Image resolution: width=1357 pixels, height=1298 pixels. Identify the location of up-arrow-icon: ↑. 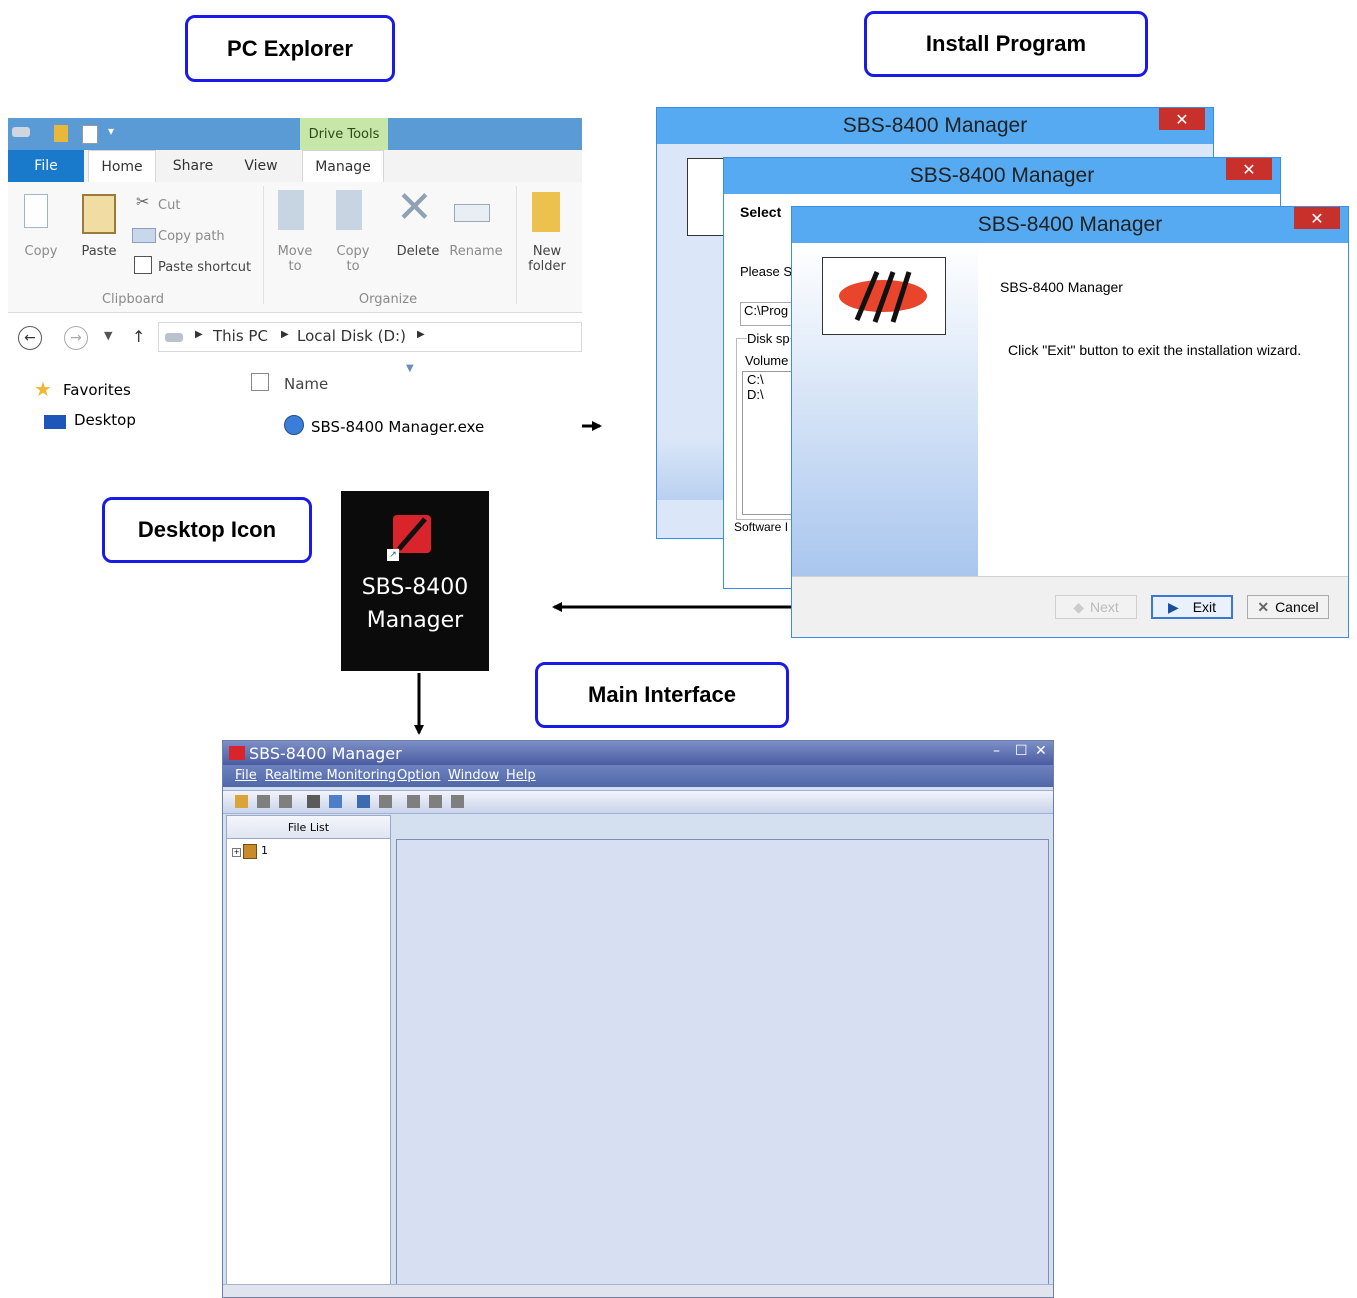
(138, 336).